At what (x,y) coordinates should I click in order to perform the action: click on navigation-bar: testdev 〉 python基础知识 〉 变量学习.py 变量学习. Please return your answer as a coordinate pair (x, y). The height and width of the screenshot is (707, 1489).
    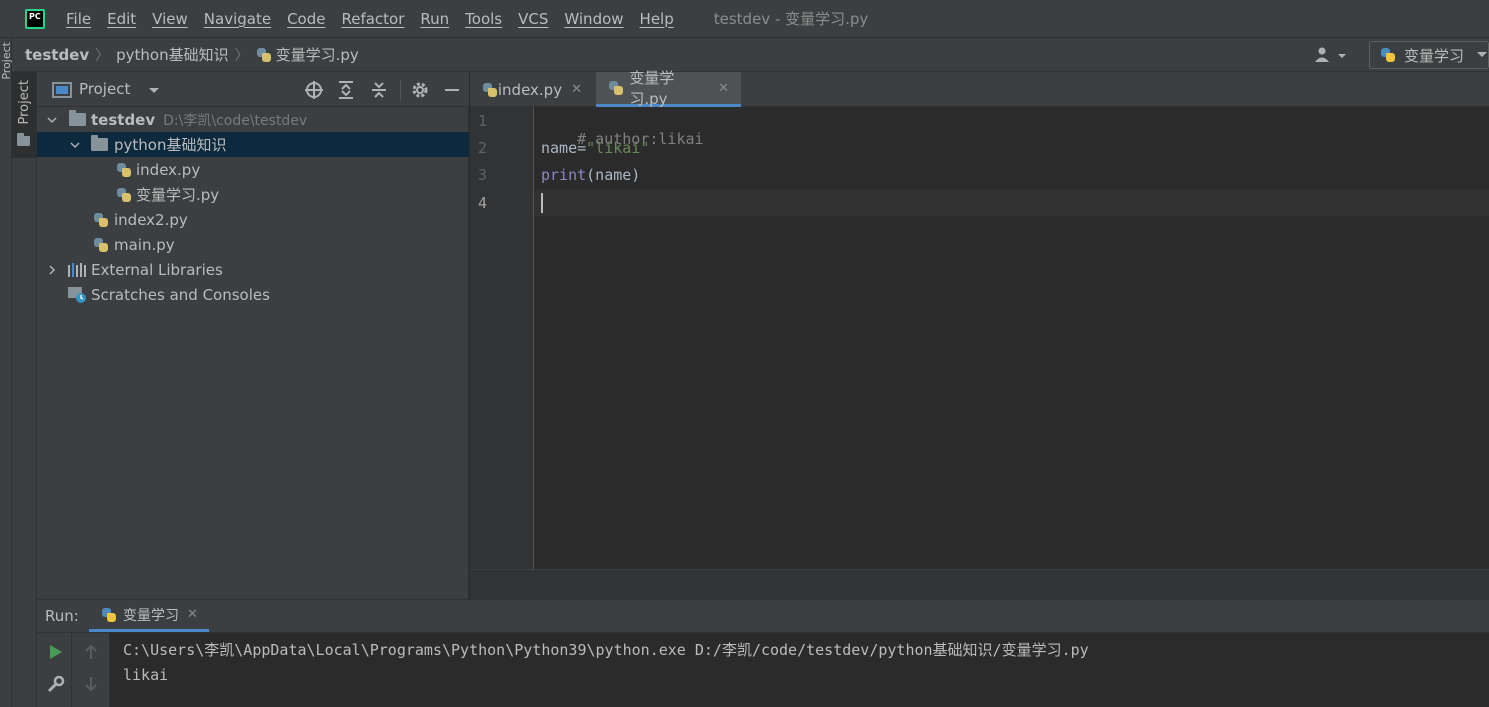
    Looking at the image, I should click on (750, 55).